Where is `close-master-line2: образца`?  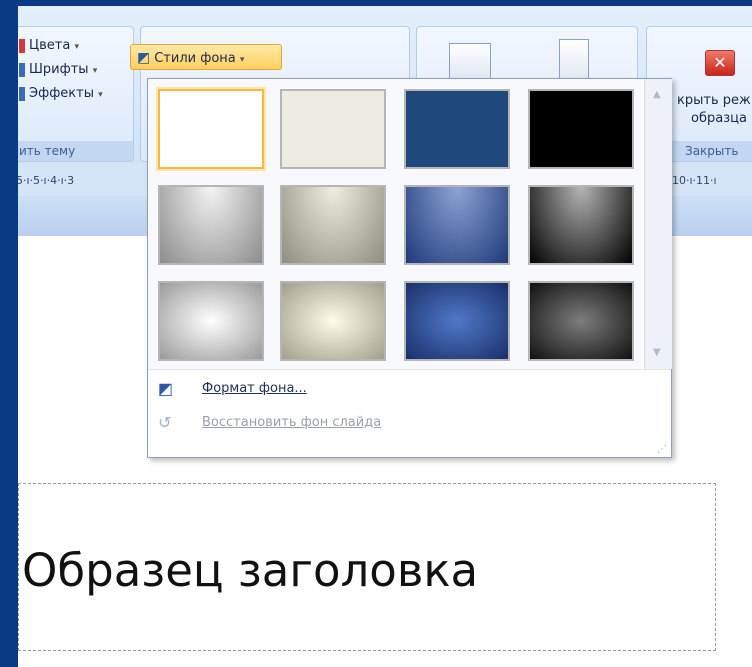
close-master-line2: образца is located at coordinates (719, 118).